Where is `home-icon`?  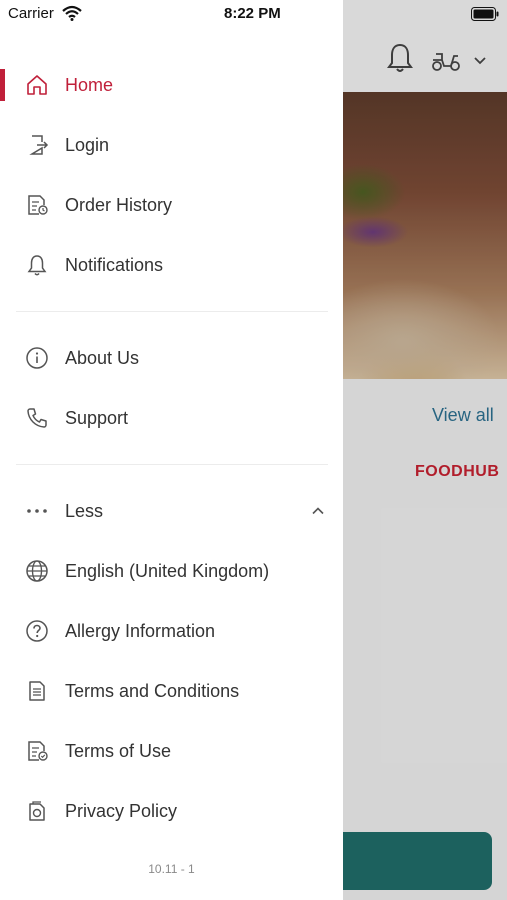
home-icon is located at coordinates (37, 85).